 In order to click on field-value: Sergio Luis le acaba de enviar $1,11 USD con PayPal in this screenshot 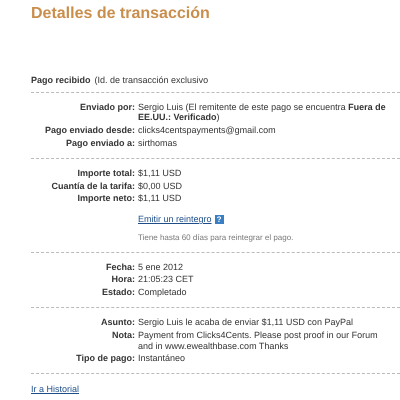, I will do `click(246, 322)`.